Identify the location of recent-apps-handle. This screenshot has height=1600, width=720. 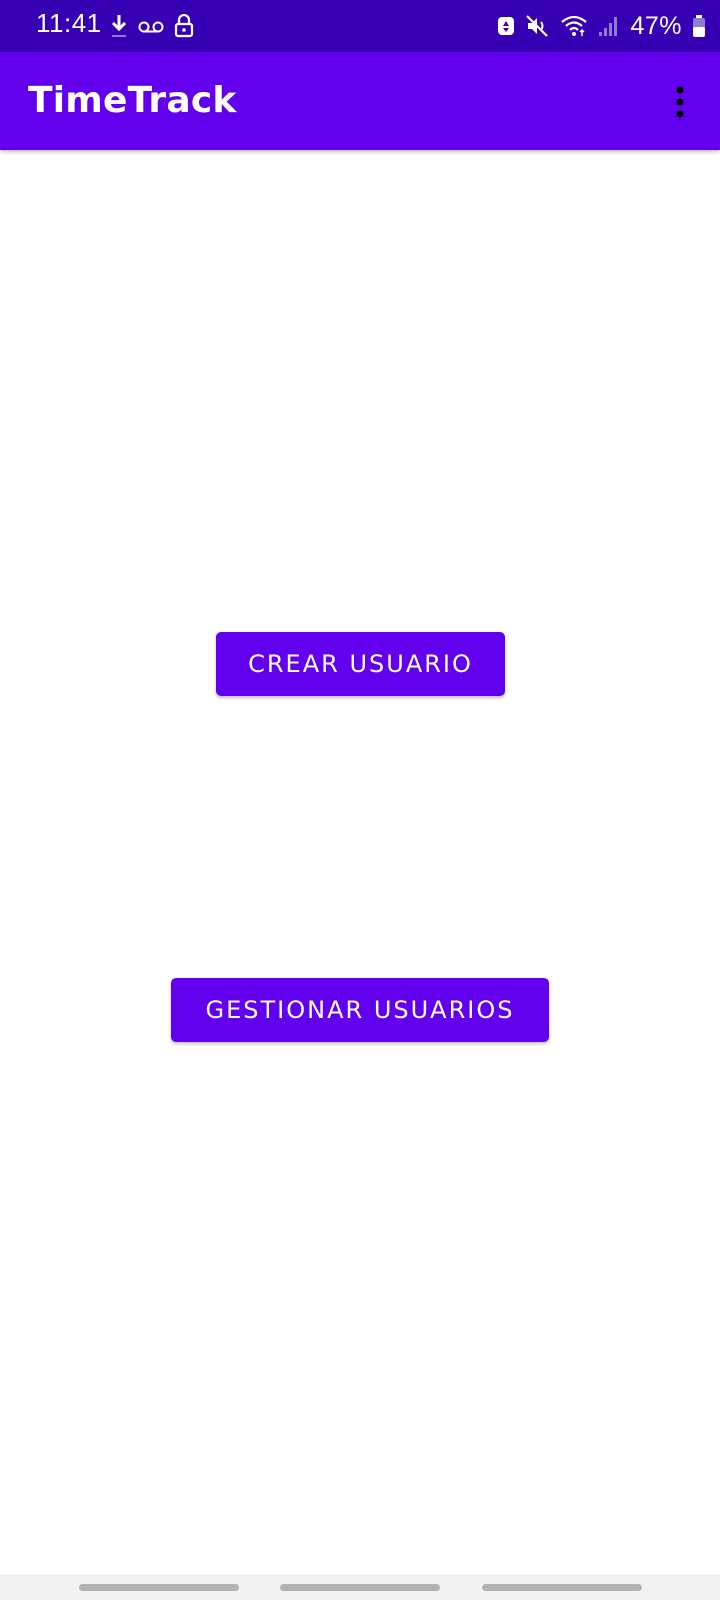
(159, 1587).